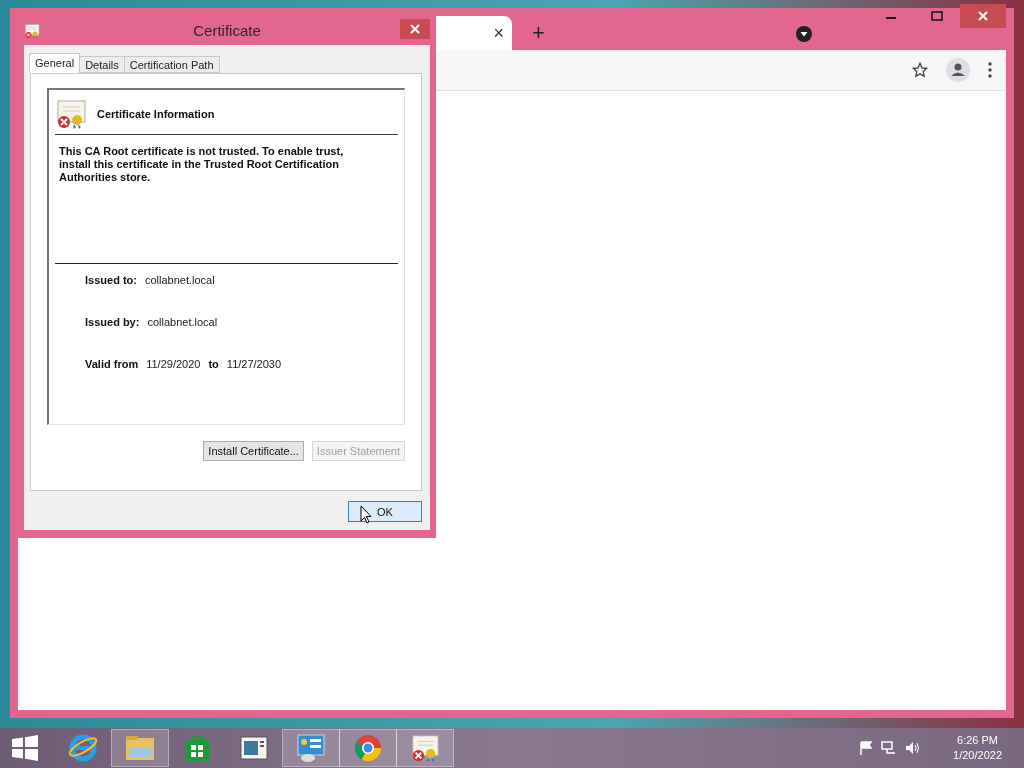 The image size is (1024, 768). Describe the element at coordinates (83, 748) in the screenshot. I see `internet-explorer-icon` at that location.